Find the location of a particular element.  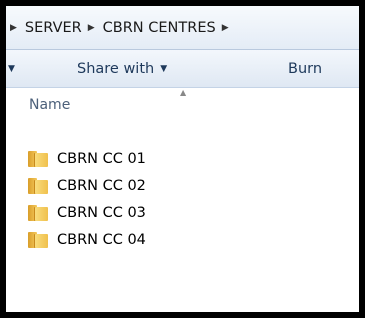

command-bar: ▼ Share with ▼ Burn is located at coordinates (182, 69).